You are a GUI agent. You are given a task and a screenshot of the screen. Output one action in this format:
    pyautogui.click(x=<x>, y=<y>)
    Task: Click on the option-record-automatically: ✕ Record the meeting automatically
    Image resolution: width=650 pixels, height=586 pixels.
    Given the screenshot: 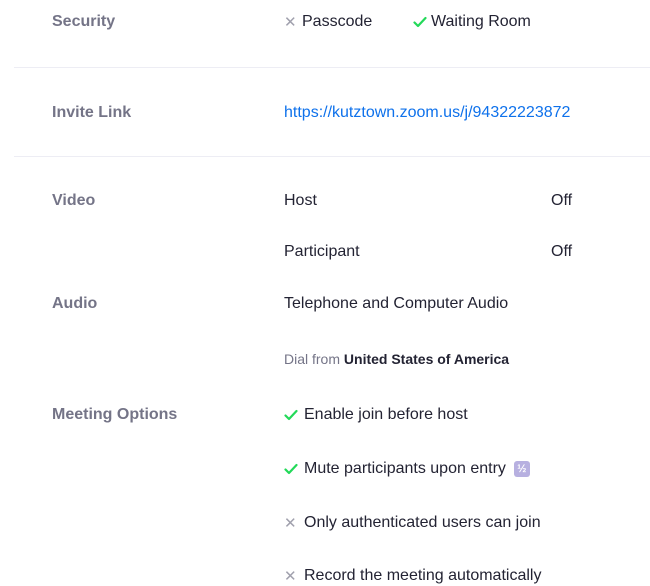 What is the action you would take?
    pyautogui.click(x=412, y=576)
    